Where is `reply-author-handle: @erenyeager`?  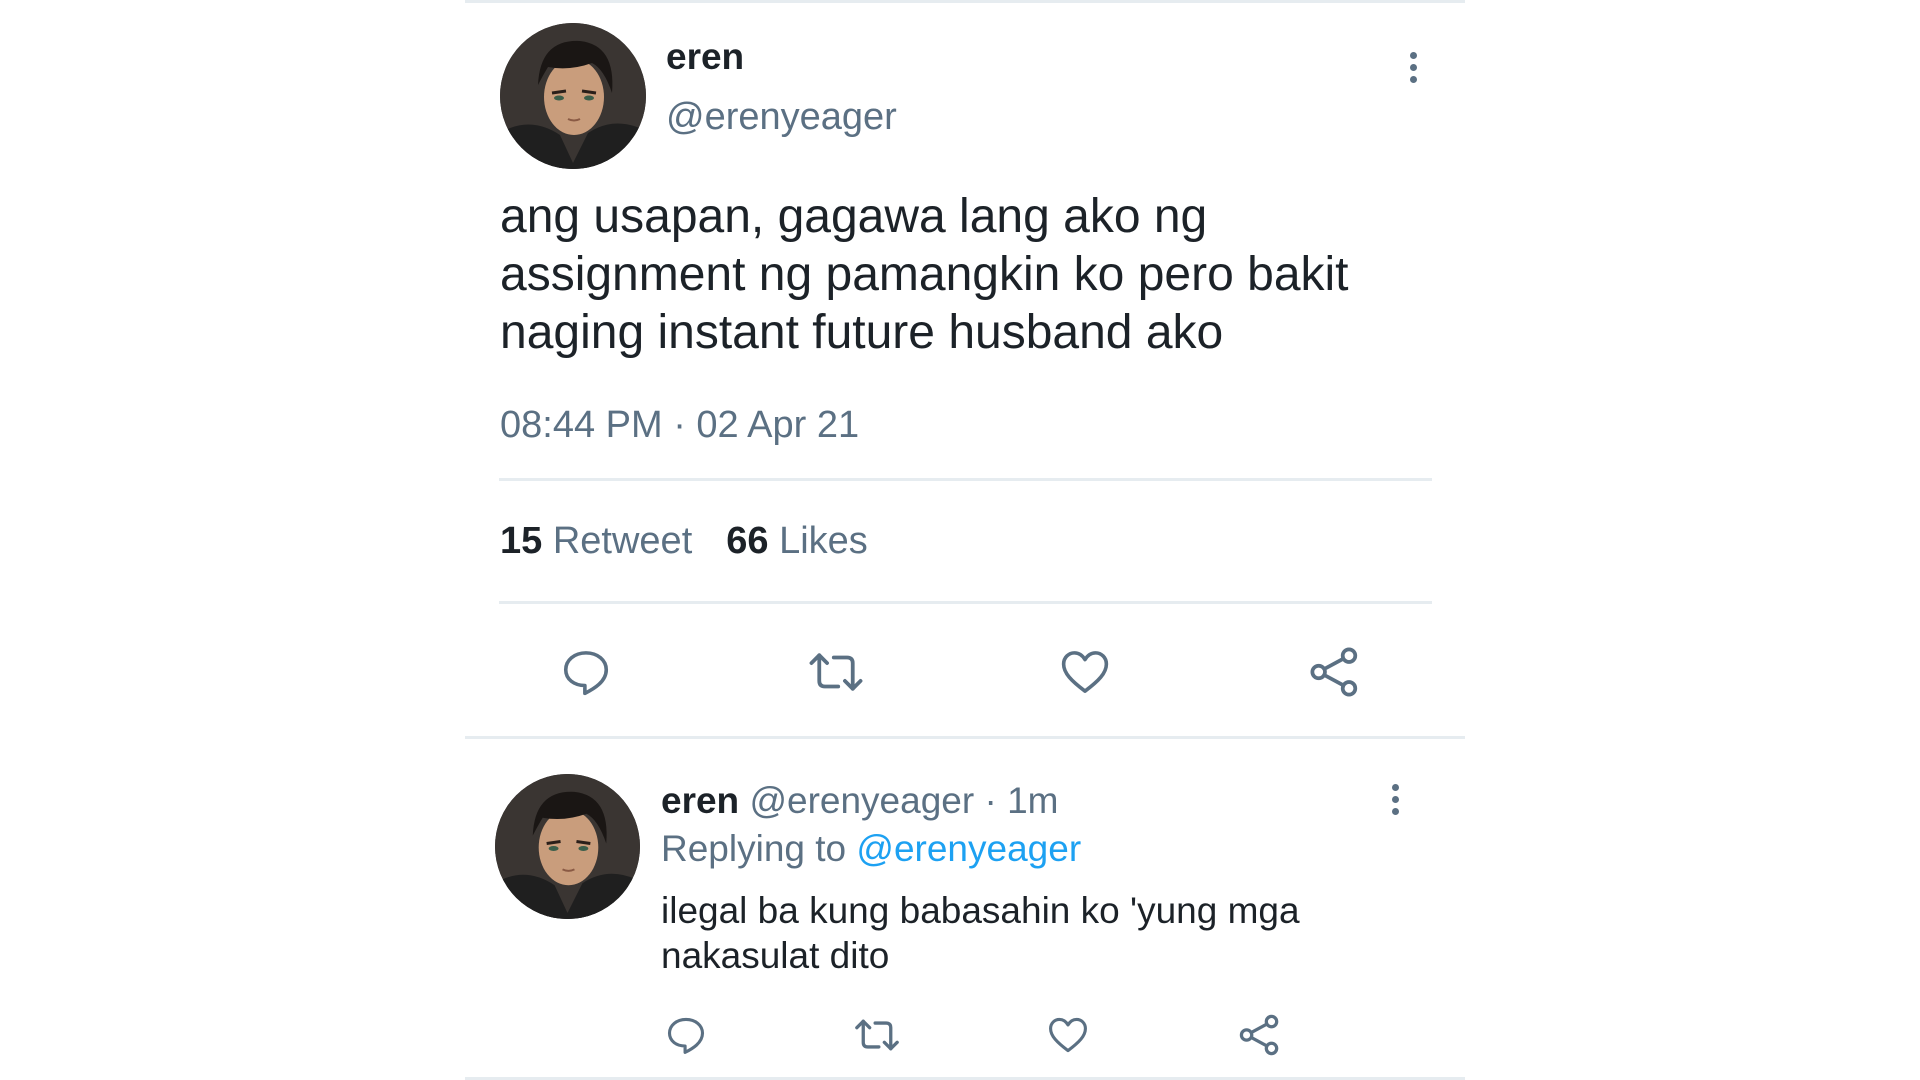 reply-author-handle: @erenyeager is located at coordinates (861, 800).